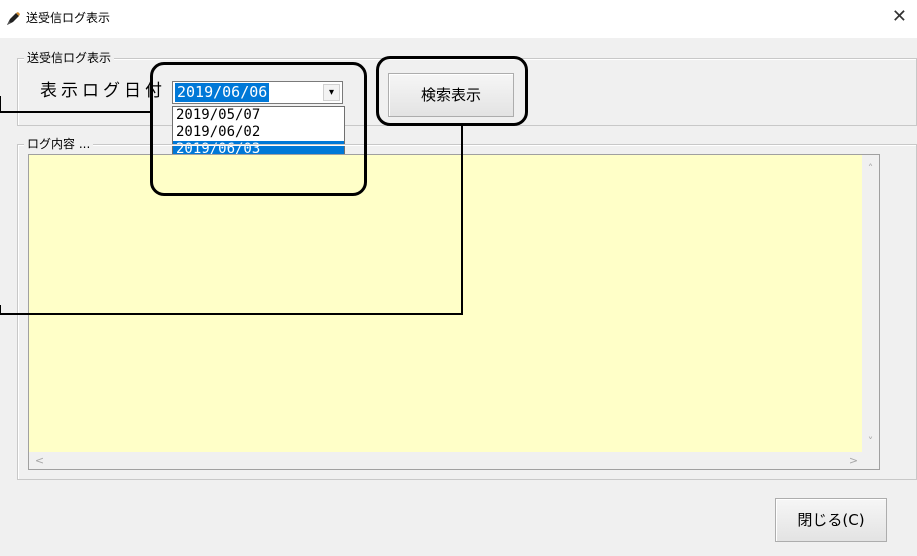  I want to click on scroll-right-icon: >, so click(853, 460).